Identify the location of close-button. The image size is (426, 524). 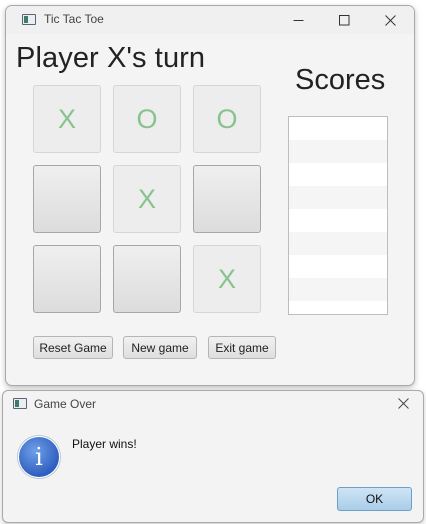
(390, 20).